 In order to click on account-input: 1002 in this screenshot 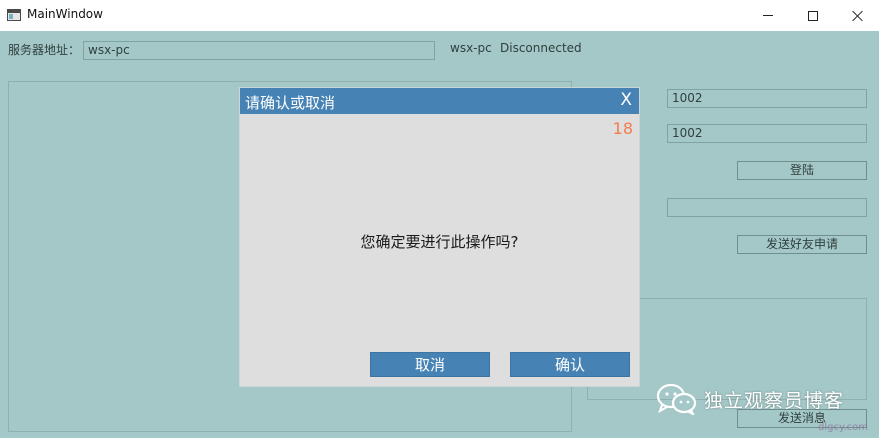, I will do `click(767, 98)`.